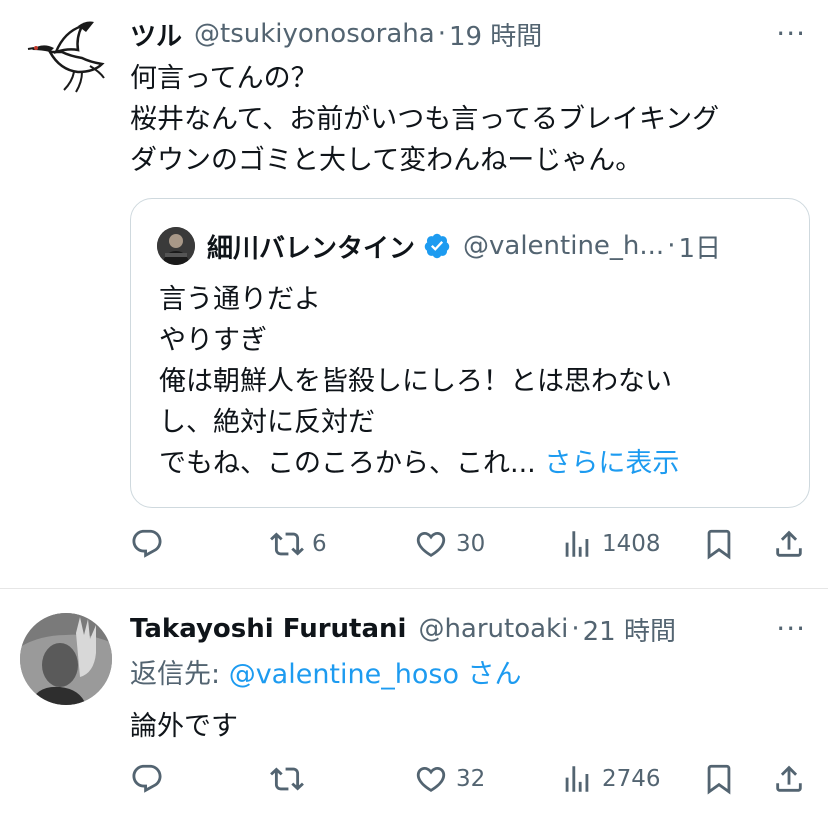 The image size is (828, 817). I want to click on quote-author-name: 細川バレンタイン, so click(311, 246).